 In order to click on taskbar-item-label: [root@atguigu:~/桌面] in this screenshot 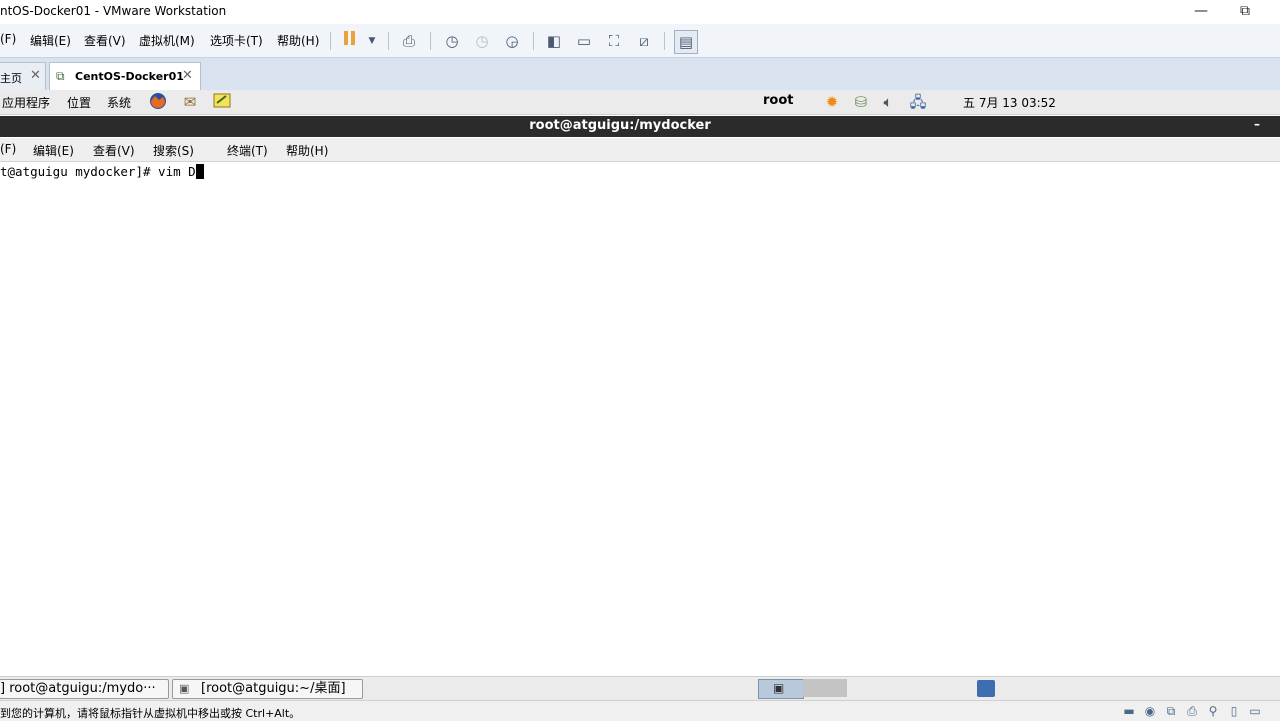, I will do `click(273, 688)`.